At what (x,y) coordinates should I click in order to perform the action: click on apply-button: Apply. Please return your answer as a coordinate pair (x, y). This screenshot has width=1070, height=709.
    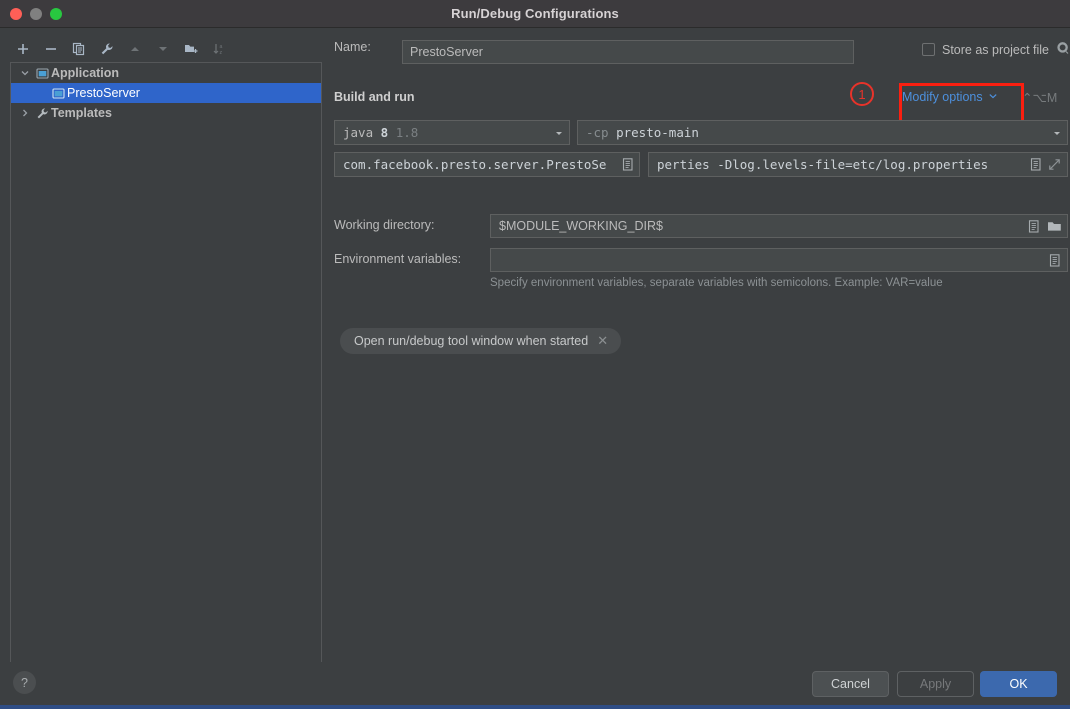
    Looking at the image, I should click on (935, 684).